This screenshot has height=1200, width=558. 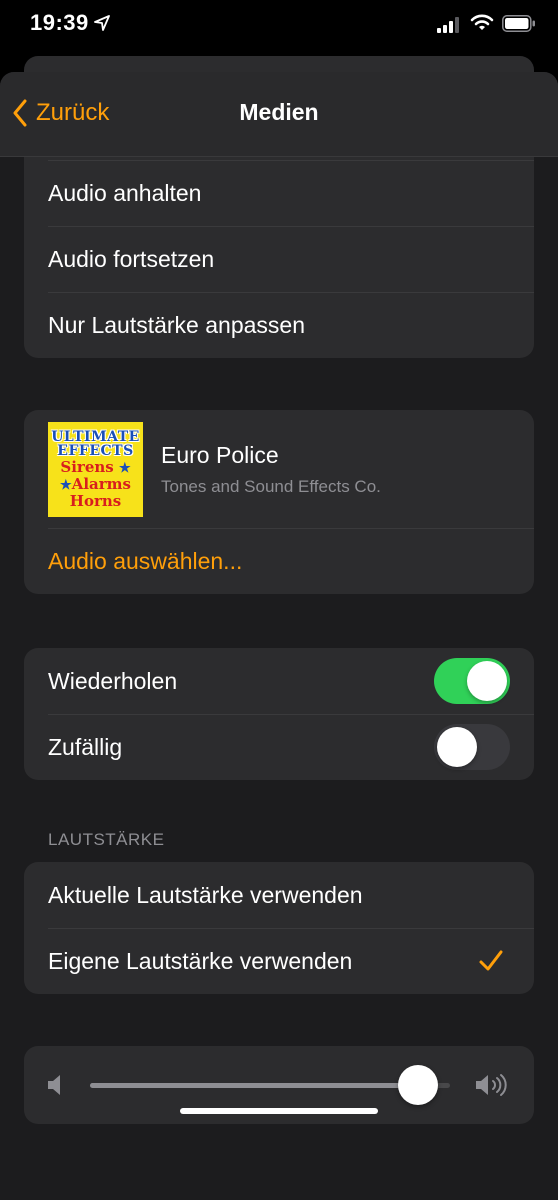 I want to click on option-nur-lautstaerke-anpassen: Nur Lautstärke anpassen, so click(x=279, y=325).